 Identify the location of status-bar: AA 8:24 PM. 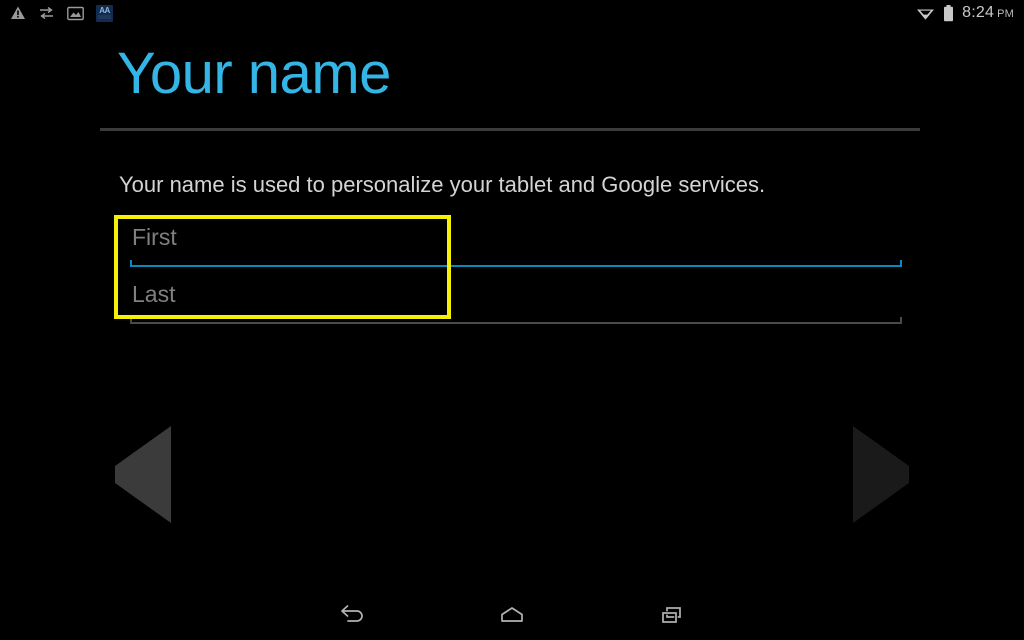
(512, 13).